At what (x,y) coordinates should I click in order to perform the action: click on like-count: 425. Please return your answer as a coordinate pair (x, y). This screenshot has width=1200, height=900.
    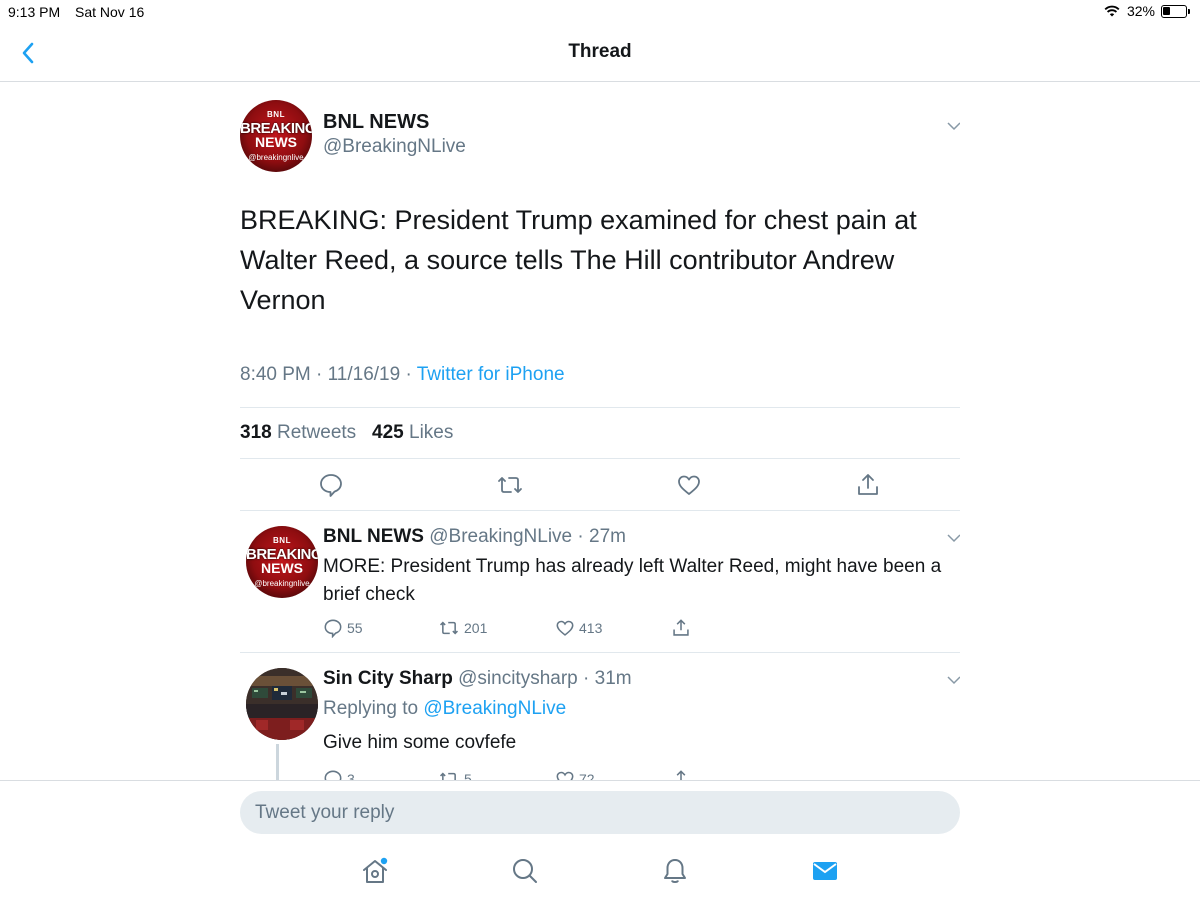
    Looking at the image, I should click on (388, 432).